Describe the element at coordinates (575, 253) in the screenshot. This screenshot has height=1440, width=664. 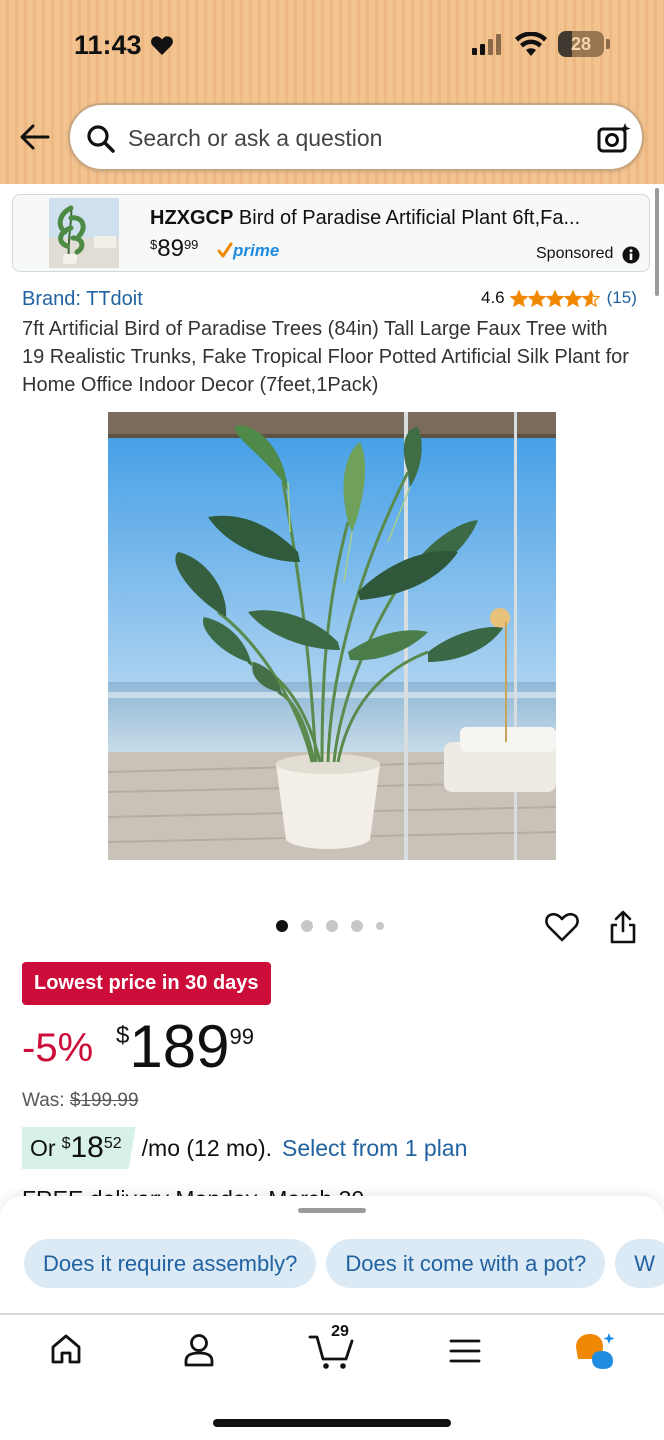
I see `sponsored-label: Sponsored` at that location.